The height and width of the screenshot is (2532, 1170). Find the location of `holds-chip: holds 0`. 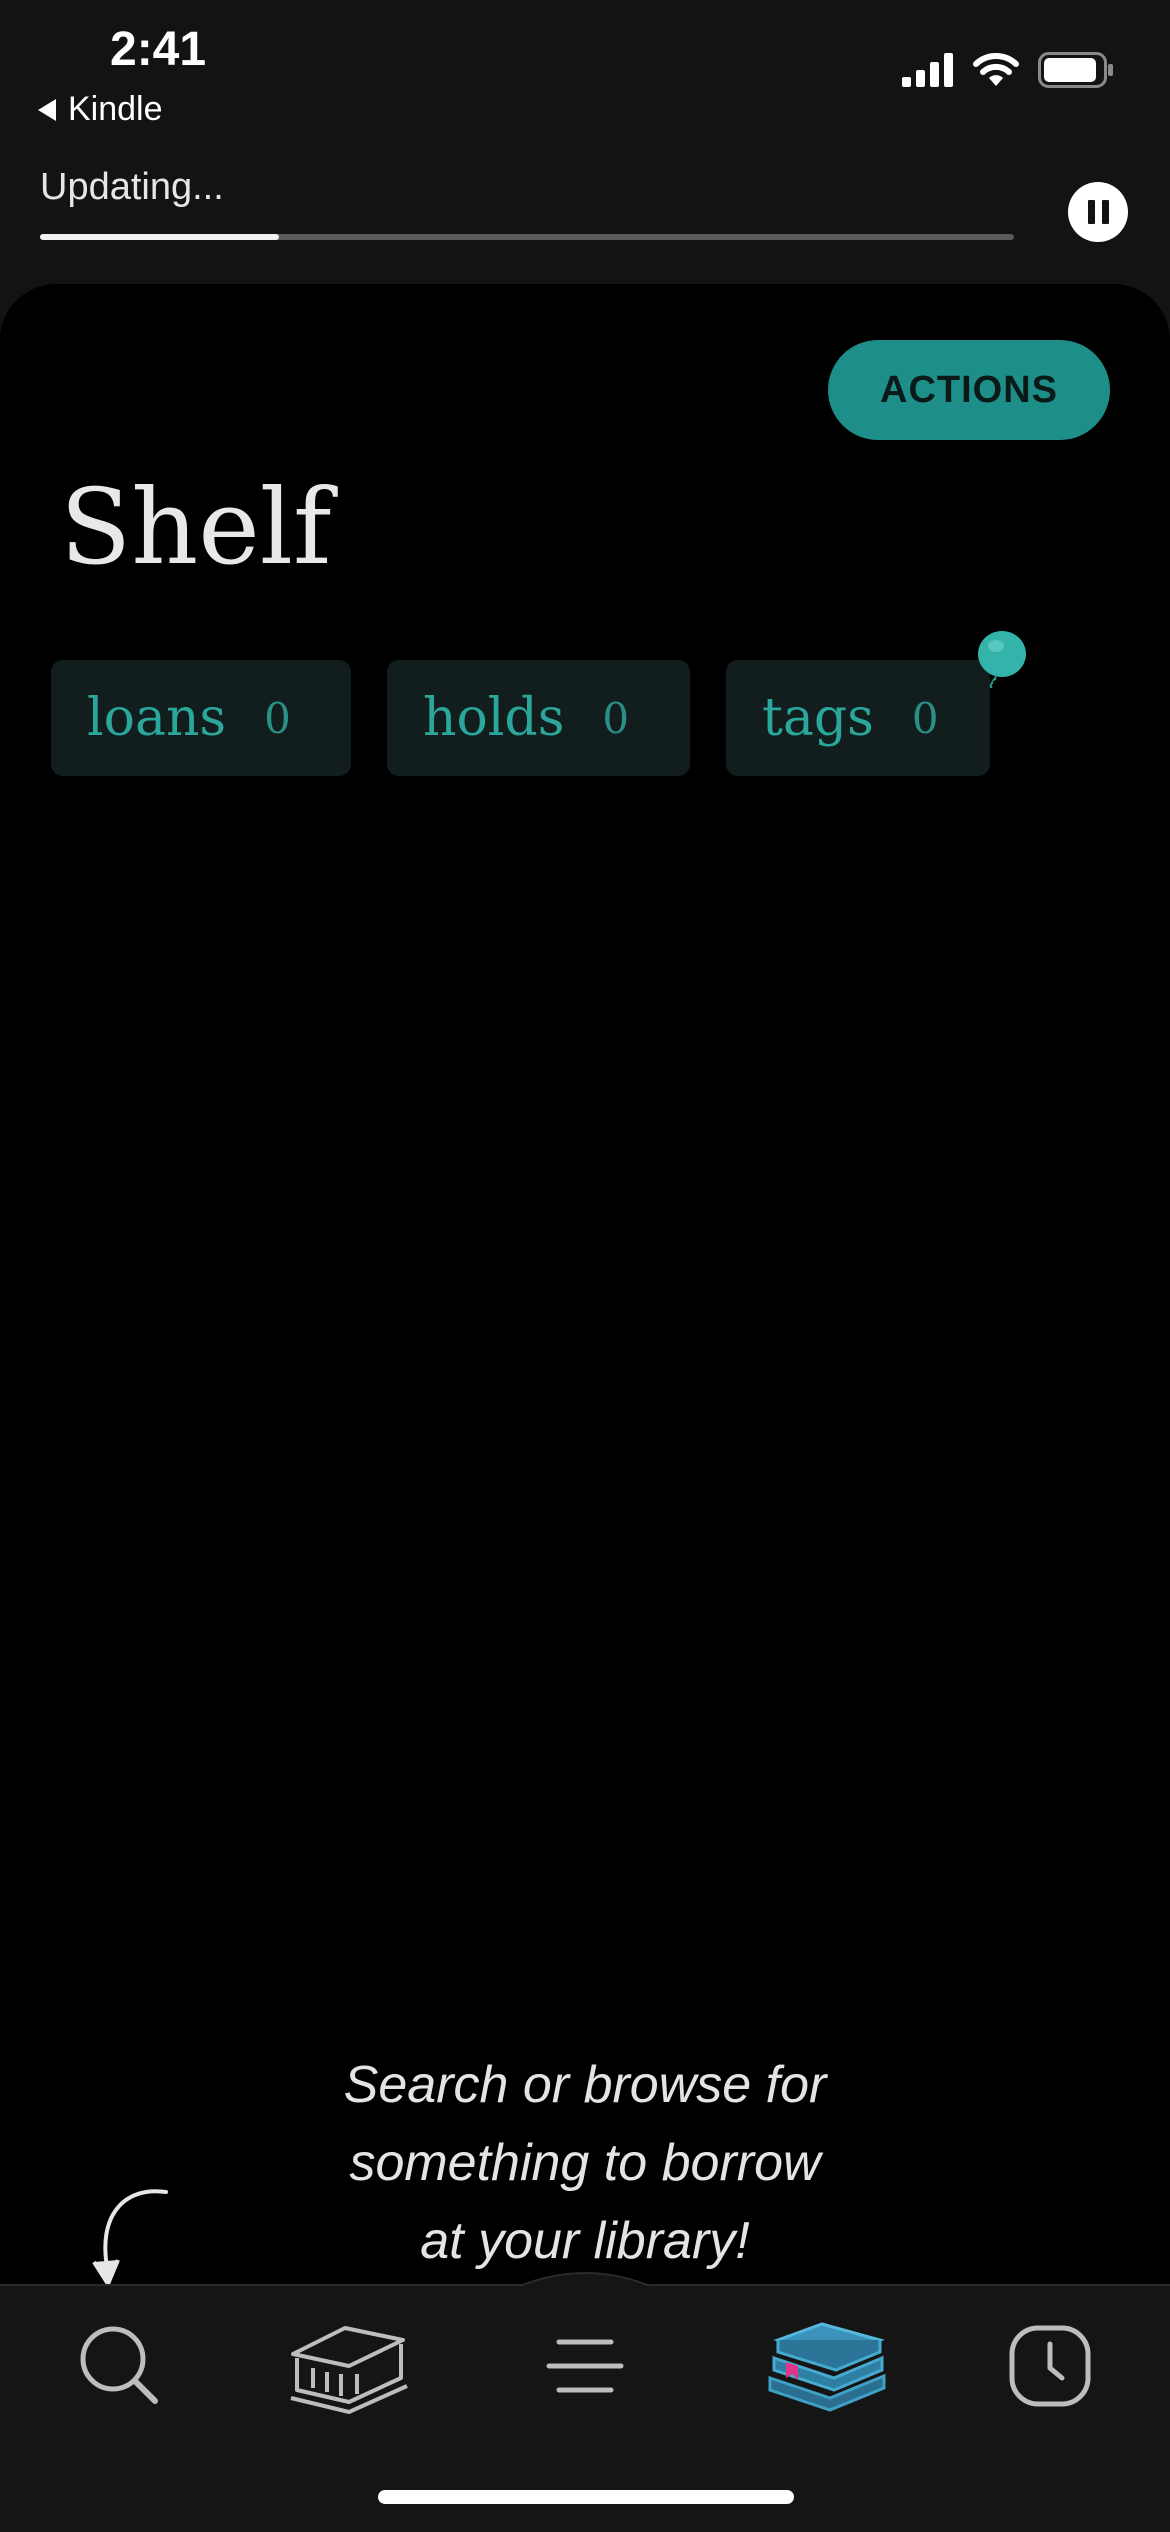

holds-chip: holds 0 is located at coordinates (538, 718).